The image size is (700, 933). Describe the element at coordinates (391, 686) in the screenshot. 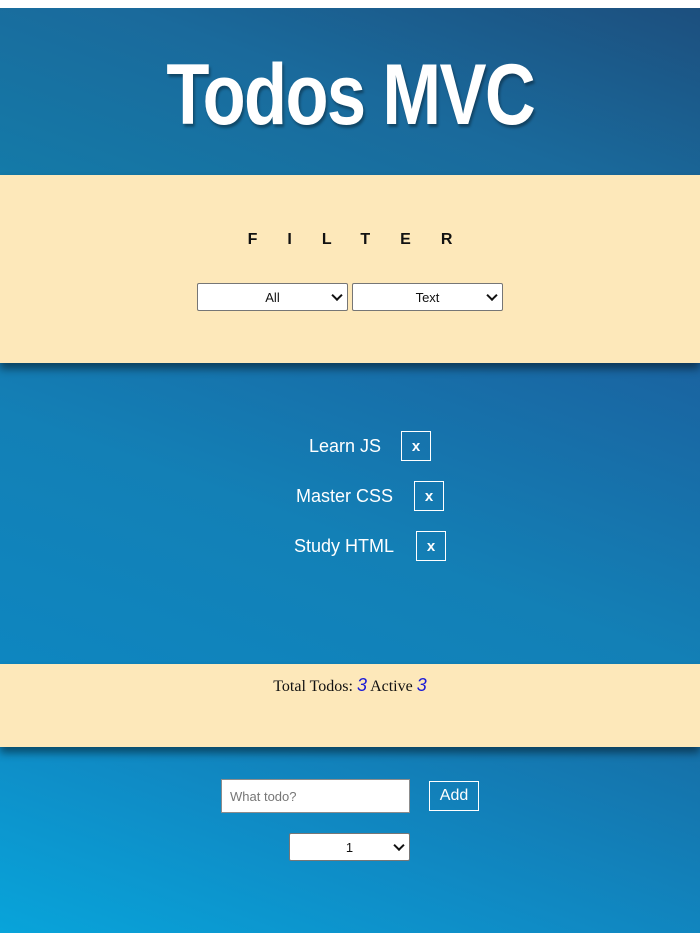

I see `active-todos-label: Active` at that location.